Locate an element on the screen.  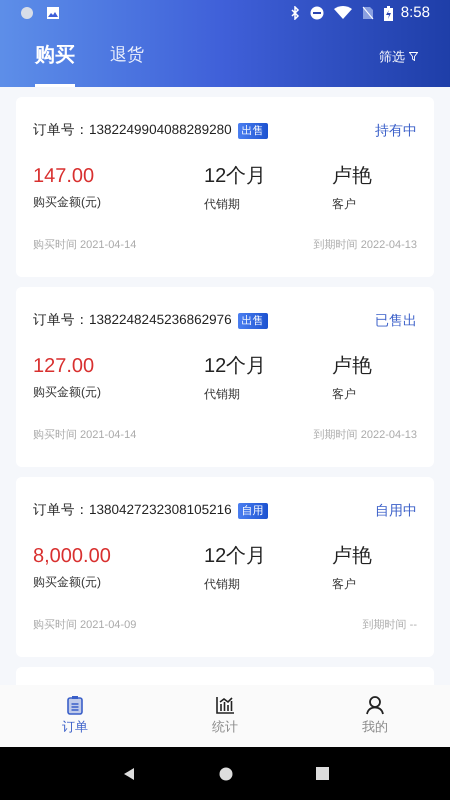
status-time: 8:58 is located at coordinates (415, 12).